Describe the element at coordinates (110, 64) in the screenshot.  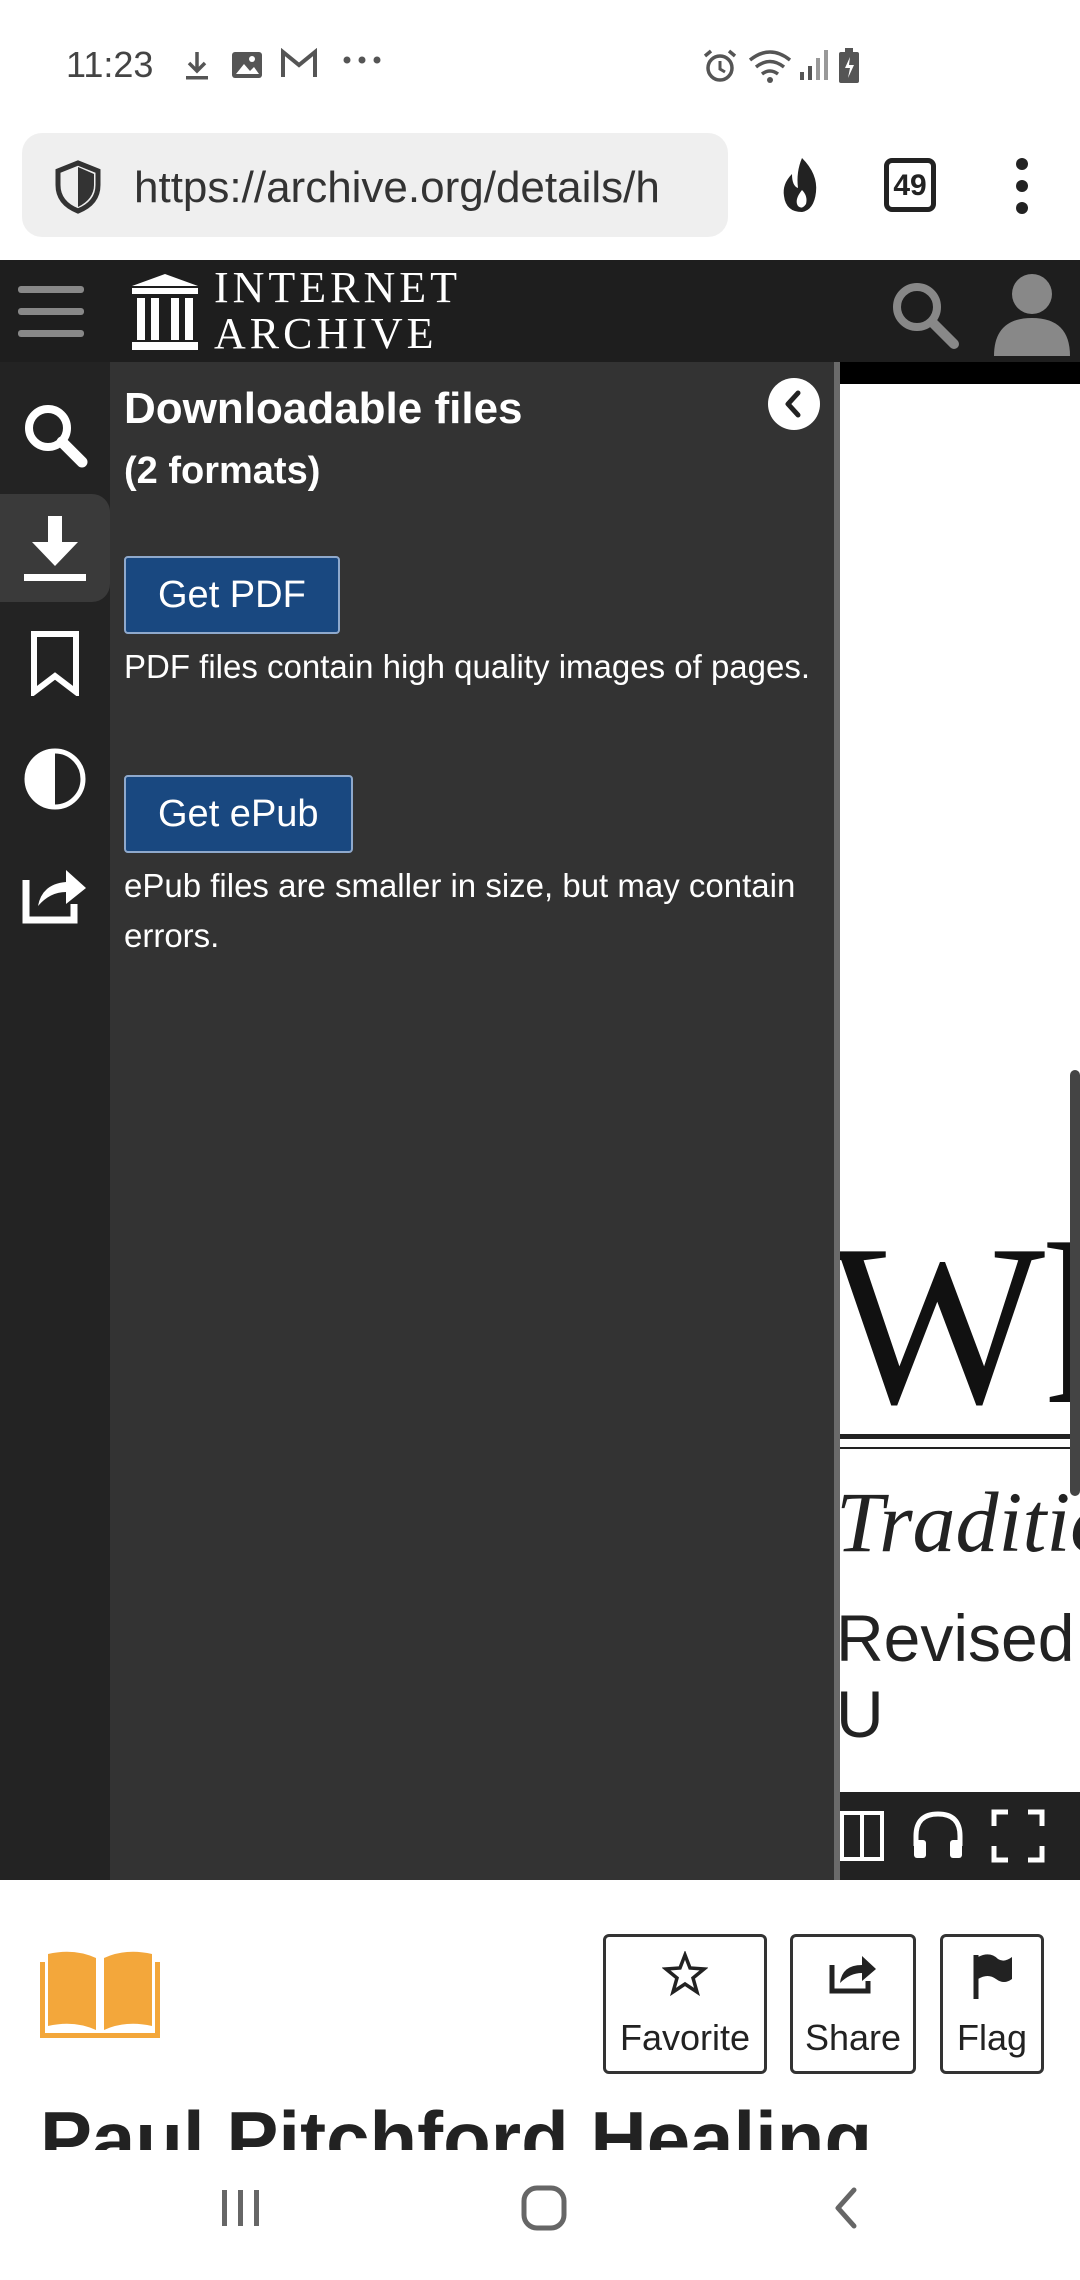
I see `status-time: 11:23` at that location.